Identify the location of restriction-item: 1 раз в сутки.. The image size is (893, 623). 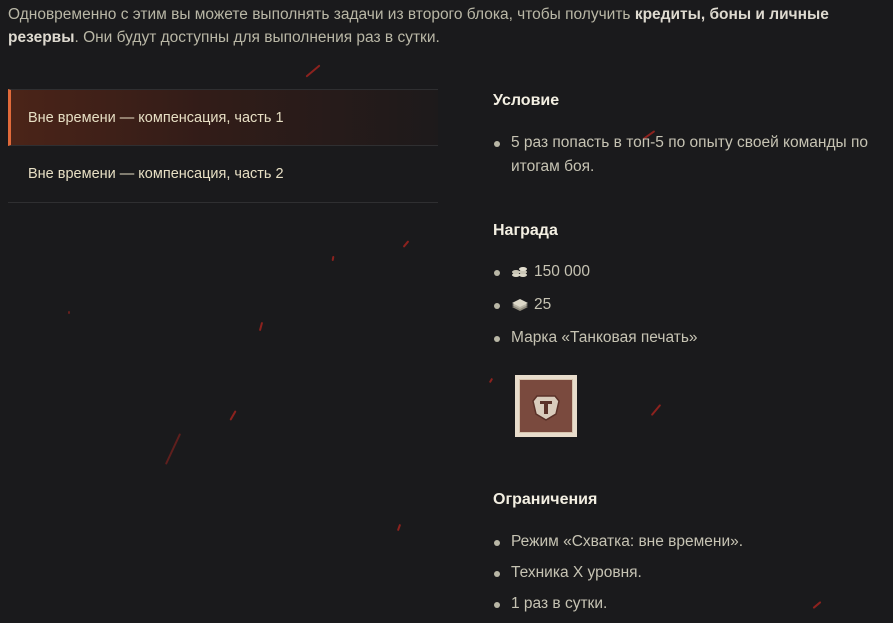
(693, 604).